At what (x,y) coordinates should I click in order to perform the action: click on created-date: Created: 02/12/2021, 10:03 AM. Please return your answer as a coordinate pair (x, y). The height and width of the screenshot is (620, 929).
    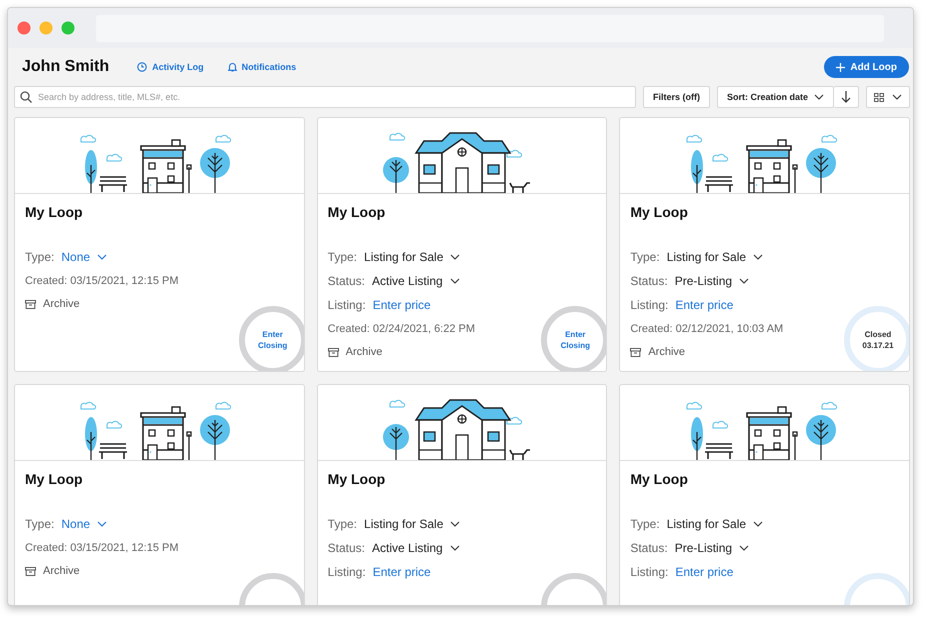
    Looking at the image, I should click on (707, 329).